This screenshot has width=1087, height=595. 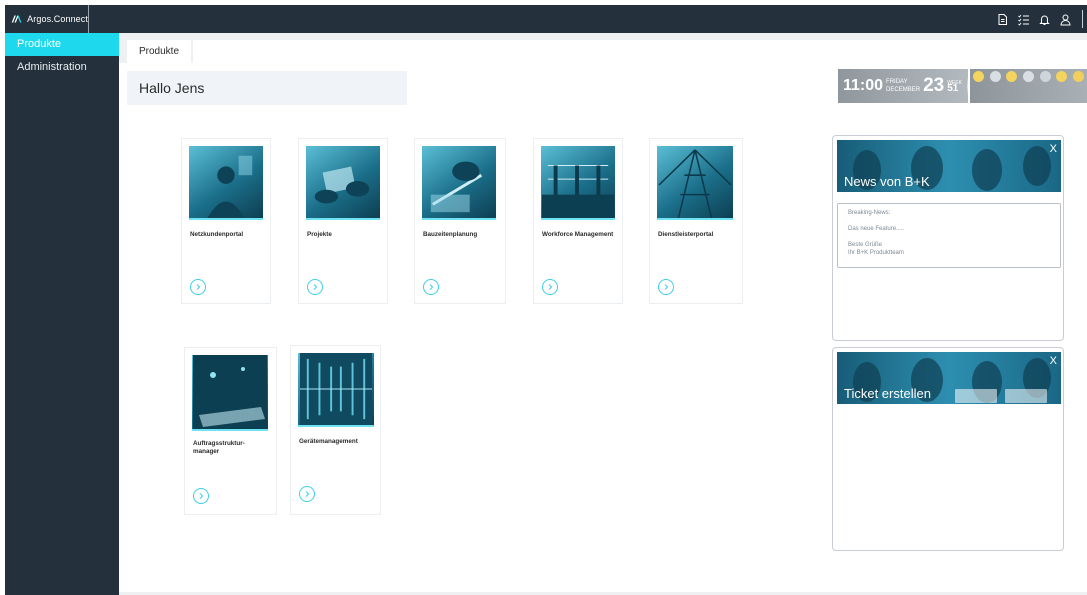 What do you see at coordinates (328, 441) in the screenshot?
I see `tile-label: Gerätemanagement` at bounding box center [328, 441].